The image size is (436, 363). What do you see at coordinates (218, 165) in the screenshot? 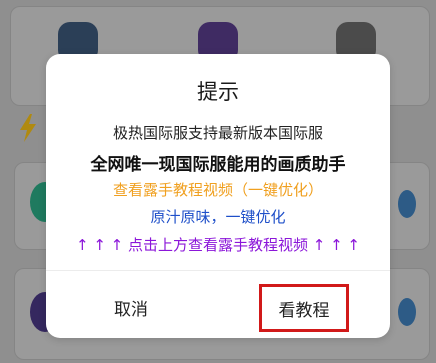
I see `dialog-message-headline: 全网唯一现国际服能用的画质助手` at bounding box center [218, 165].